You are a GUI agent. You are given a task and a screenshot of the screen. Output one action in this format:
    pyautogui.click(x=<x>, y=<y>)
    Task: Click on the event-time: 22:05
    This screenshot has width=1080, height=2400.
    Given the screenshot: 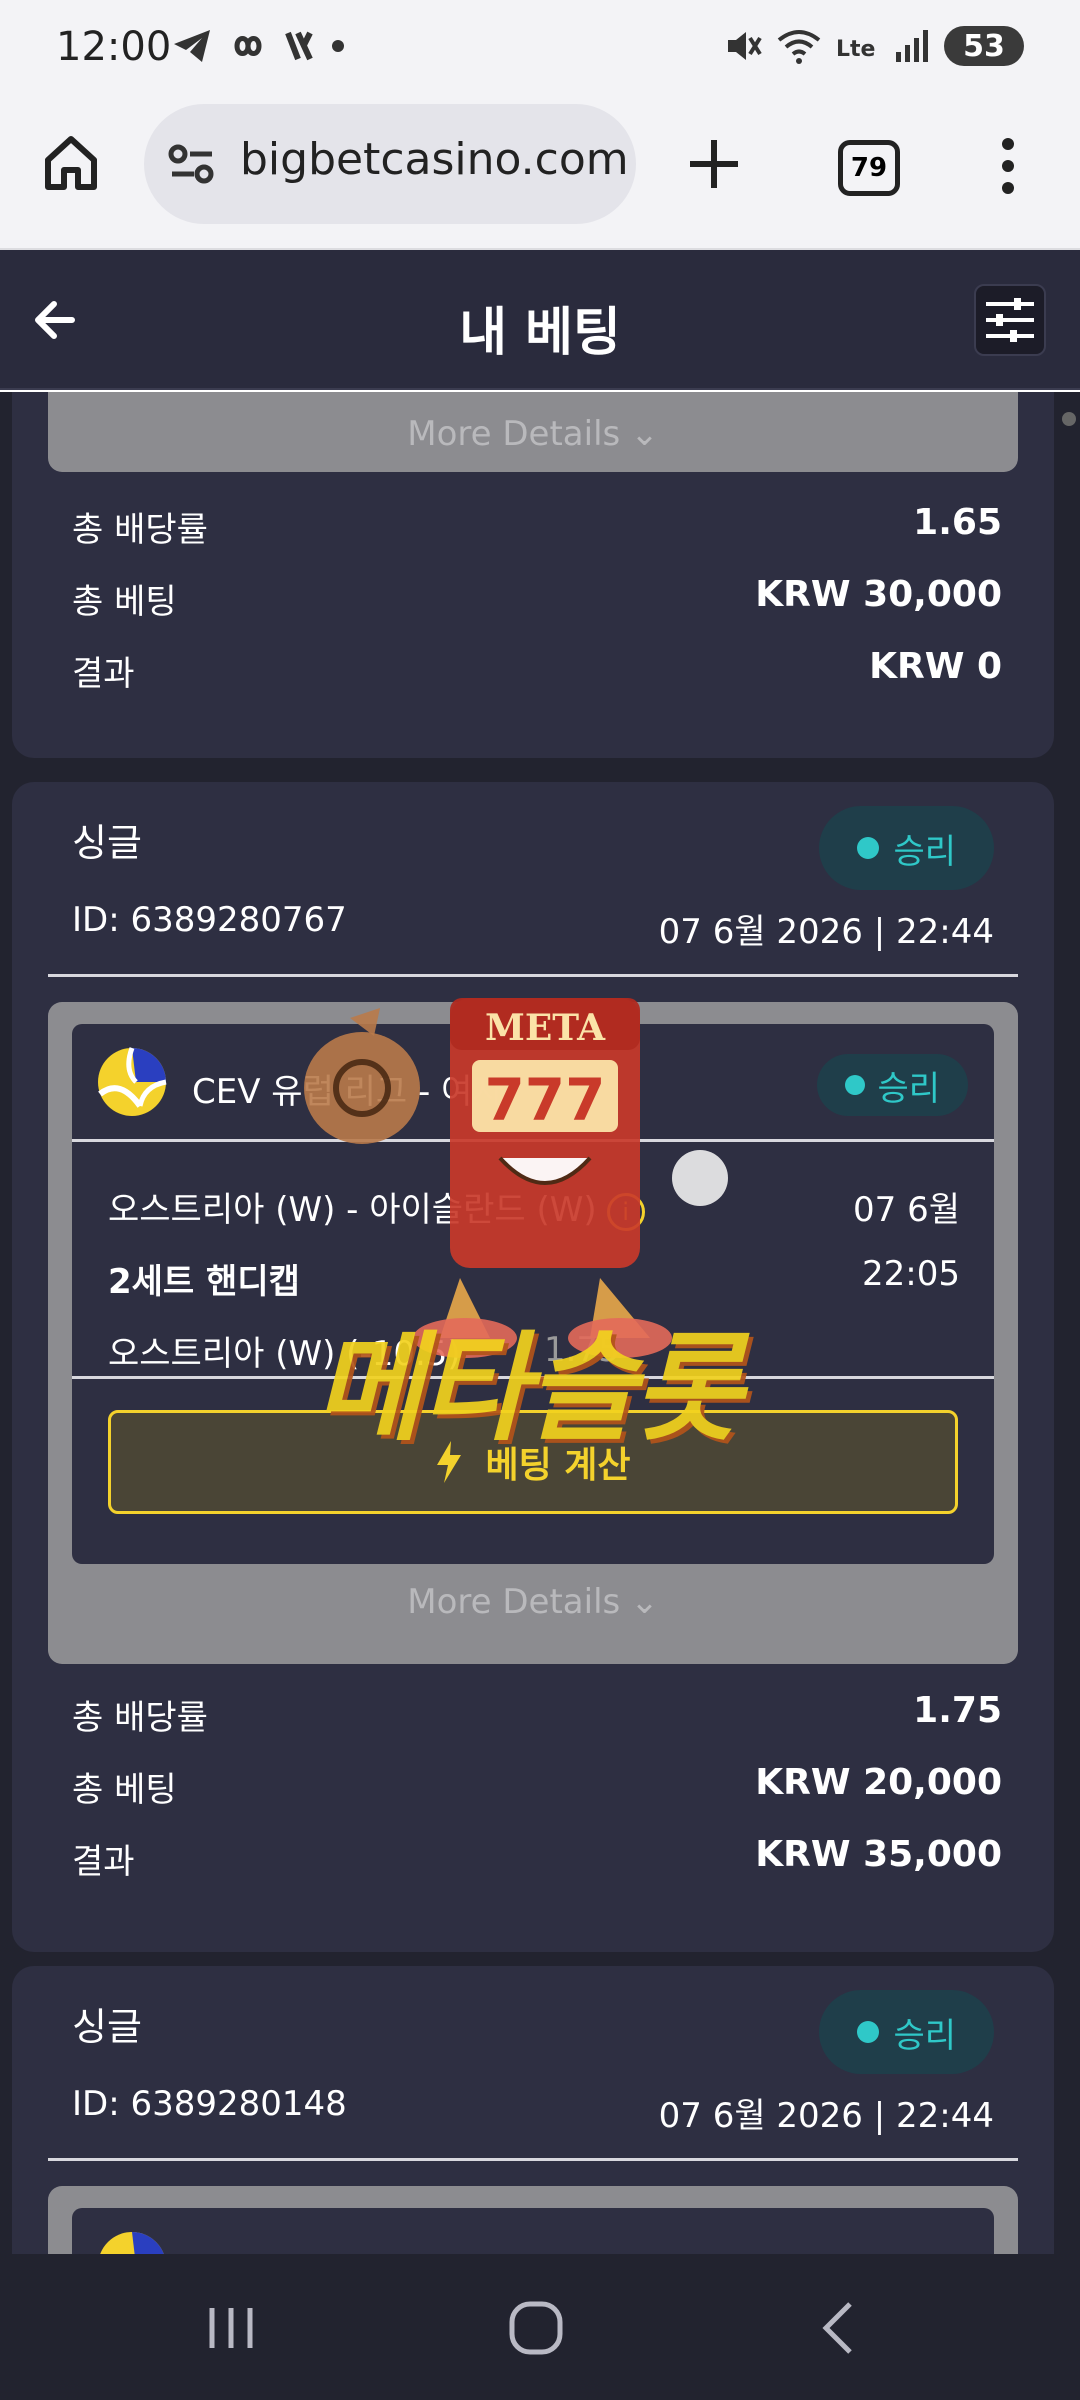 What is the action you would take?
    pyautogui.click(x=911, y=1274)
    